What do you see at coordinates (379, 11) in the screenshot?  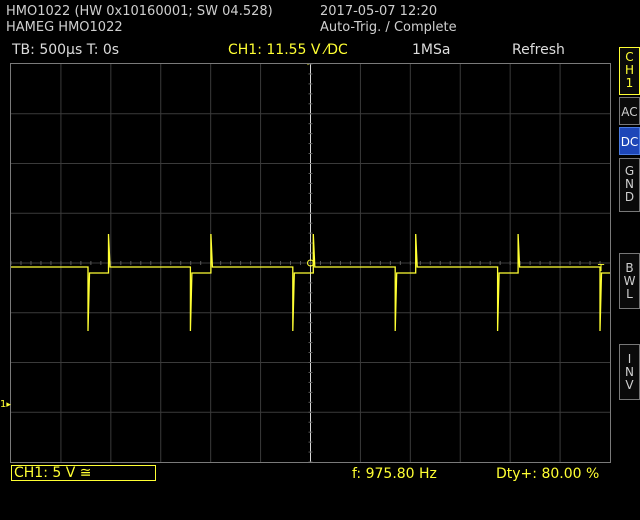 I see `datetime: 2017-05-07 12:20` at bounding box center [379, 11].